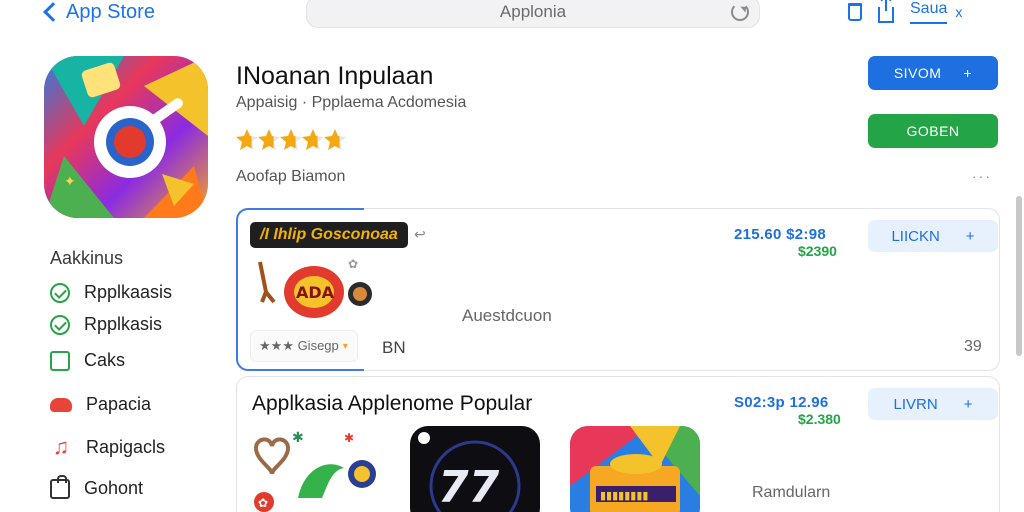  I want to click on dropdown-caret-icon: ▾, so click(345, 346).